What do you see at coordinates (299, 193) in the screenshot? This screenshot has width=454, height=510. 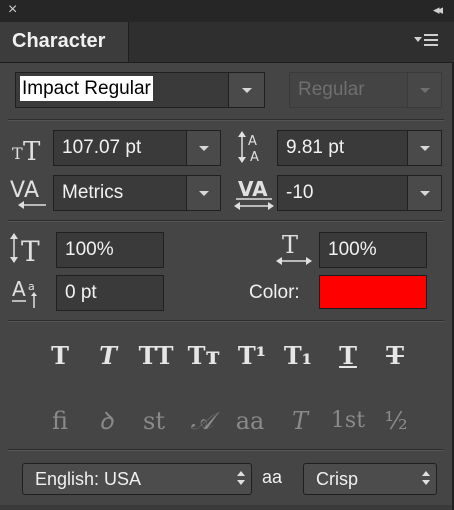 I see `tracking-value: -10` at bounding box center [299, 193].